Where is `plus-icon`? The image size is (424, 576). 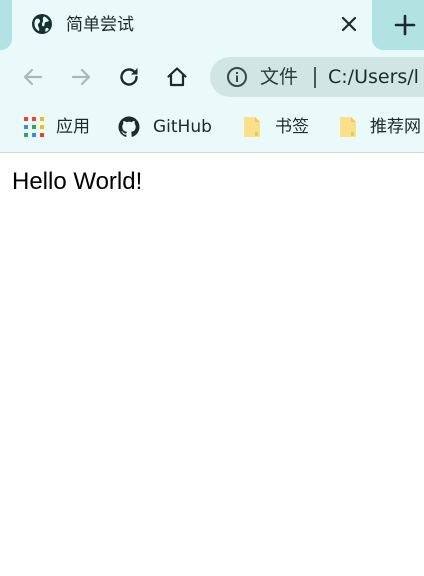
plus-icon is located at coordinates (405, 25).